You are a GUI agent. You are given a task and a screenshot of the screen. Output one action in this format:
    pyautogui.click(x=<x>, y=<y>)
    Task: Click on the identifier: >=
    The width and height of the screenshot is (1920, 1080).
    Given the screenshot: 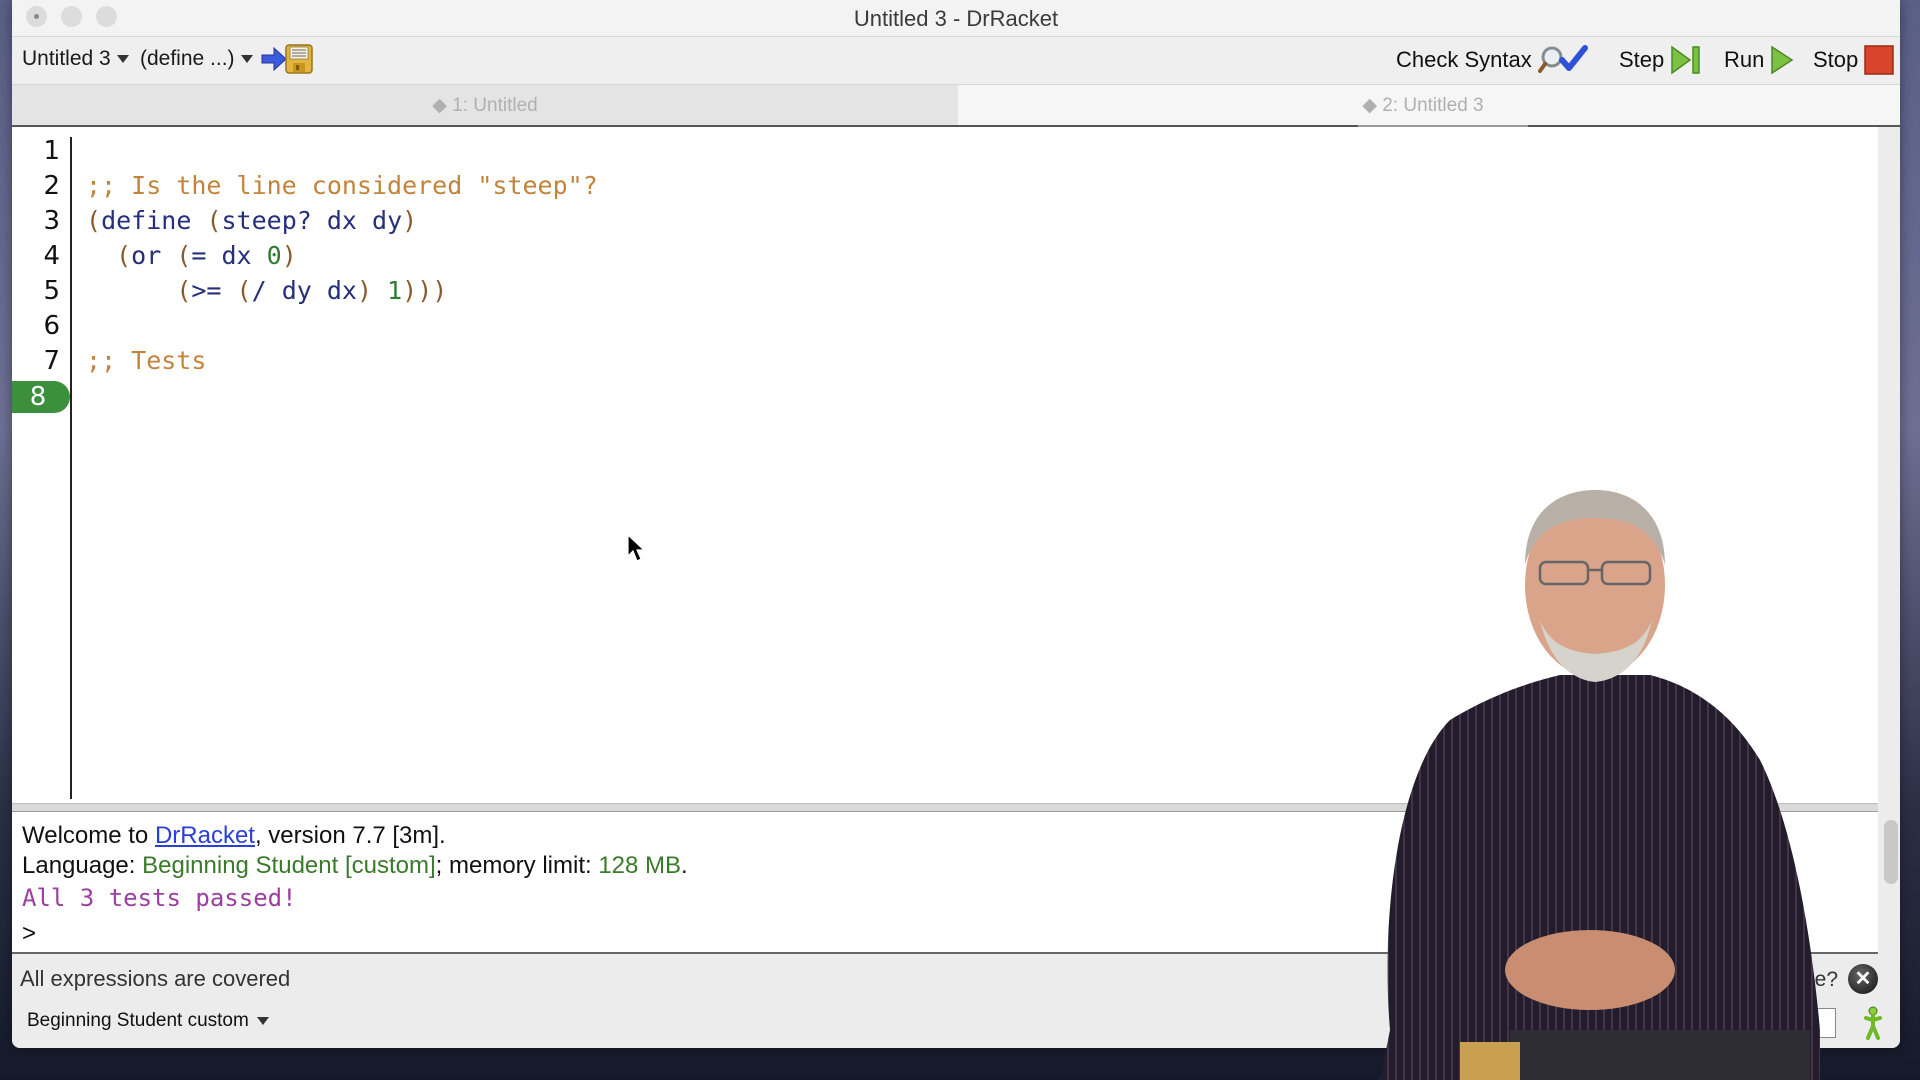 What is the action you would take?
    pyautogui.click(x=214, y=290)
    